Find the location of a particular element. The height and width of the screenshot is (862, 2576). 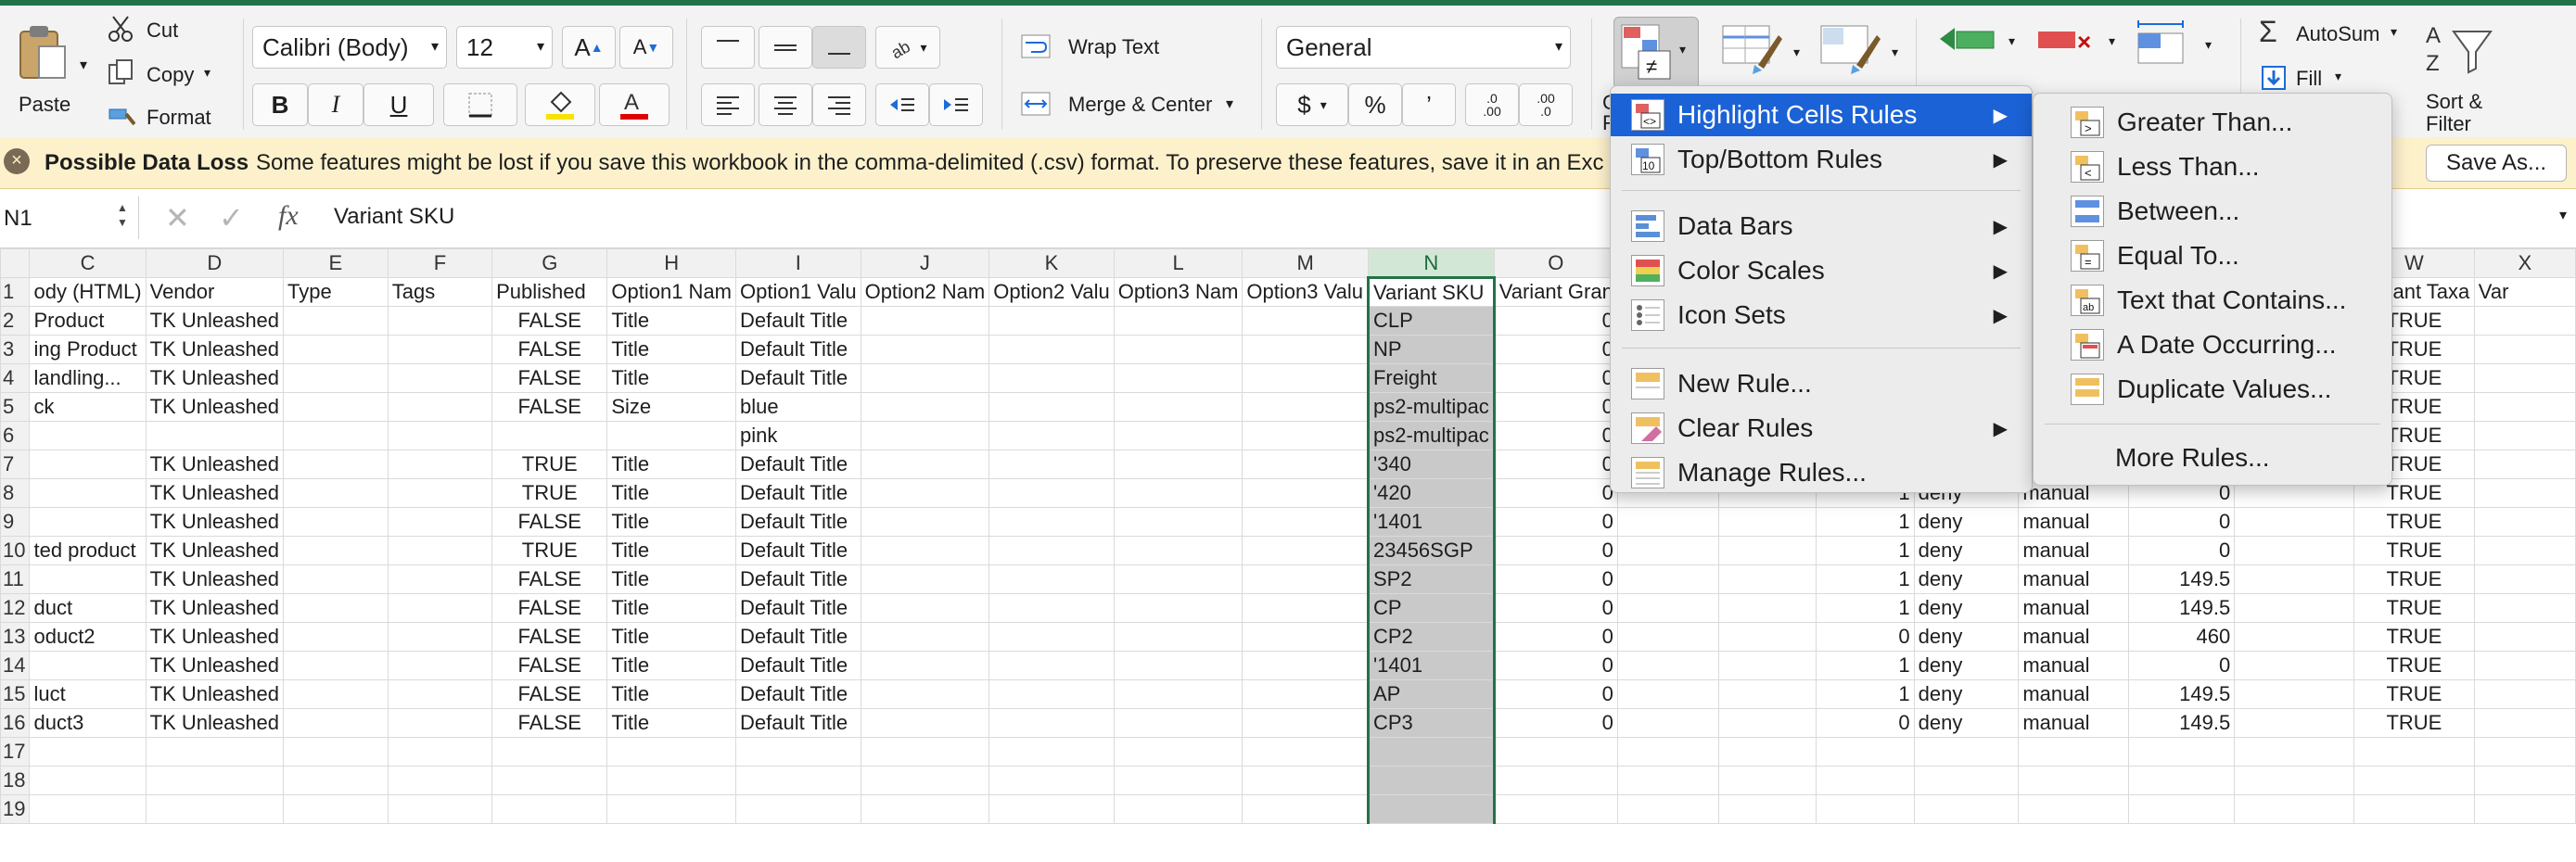

cell: '420 is located at coordinates (1431, 493).